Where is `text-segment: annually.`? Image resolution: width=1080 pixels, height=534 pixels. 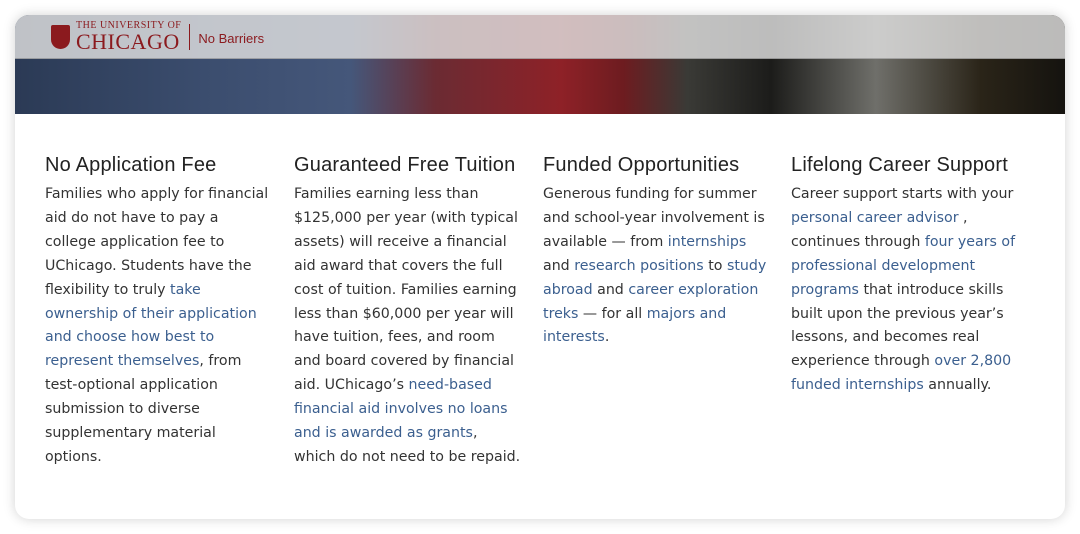 text-segment: annually. is located at coordinates (957, 385).